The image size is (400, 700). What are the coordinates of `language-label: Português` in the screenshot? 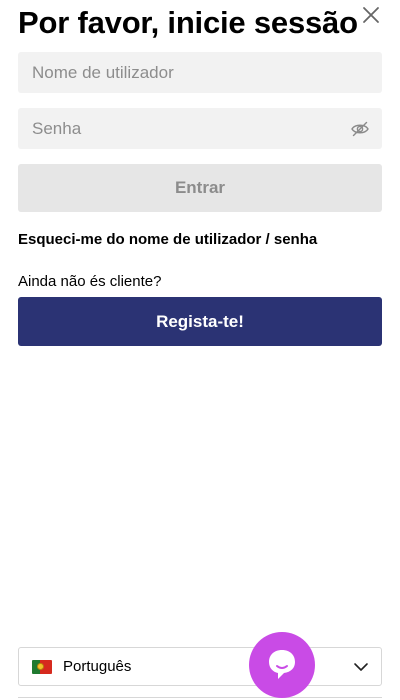 It's located at (97, 666).